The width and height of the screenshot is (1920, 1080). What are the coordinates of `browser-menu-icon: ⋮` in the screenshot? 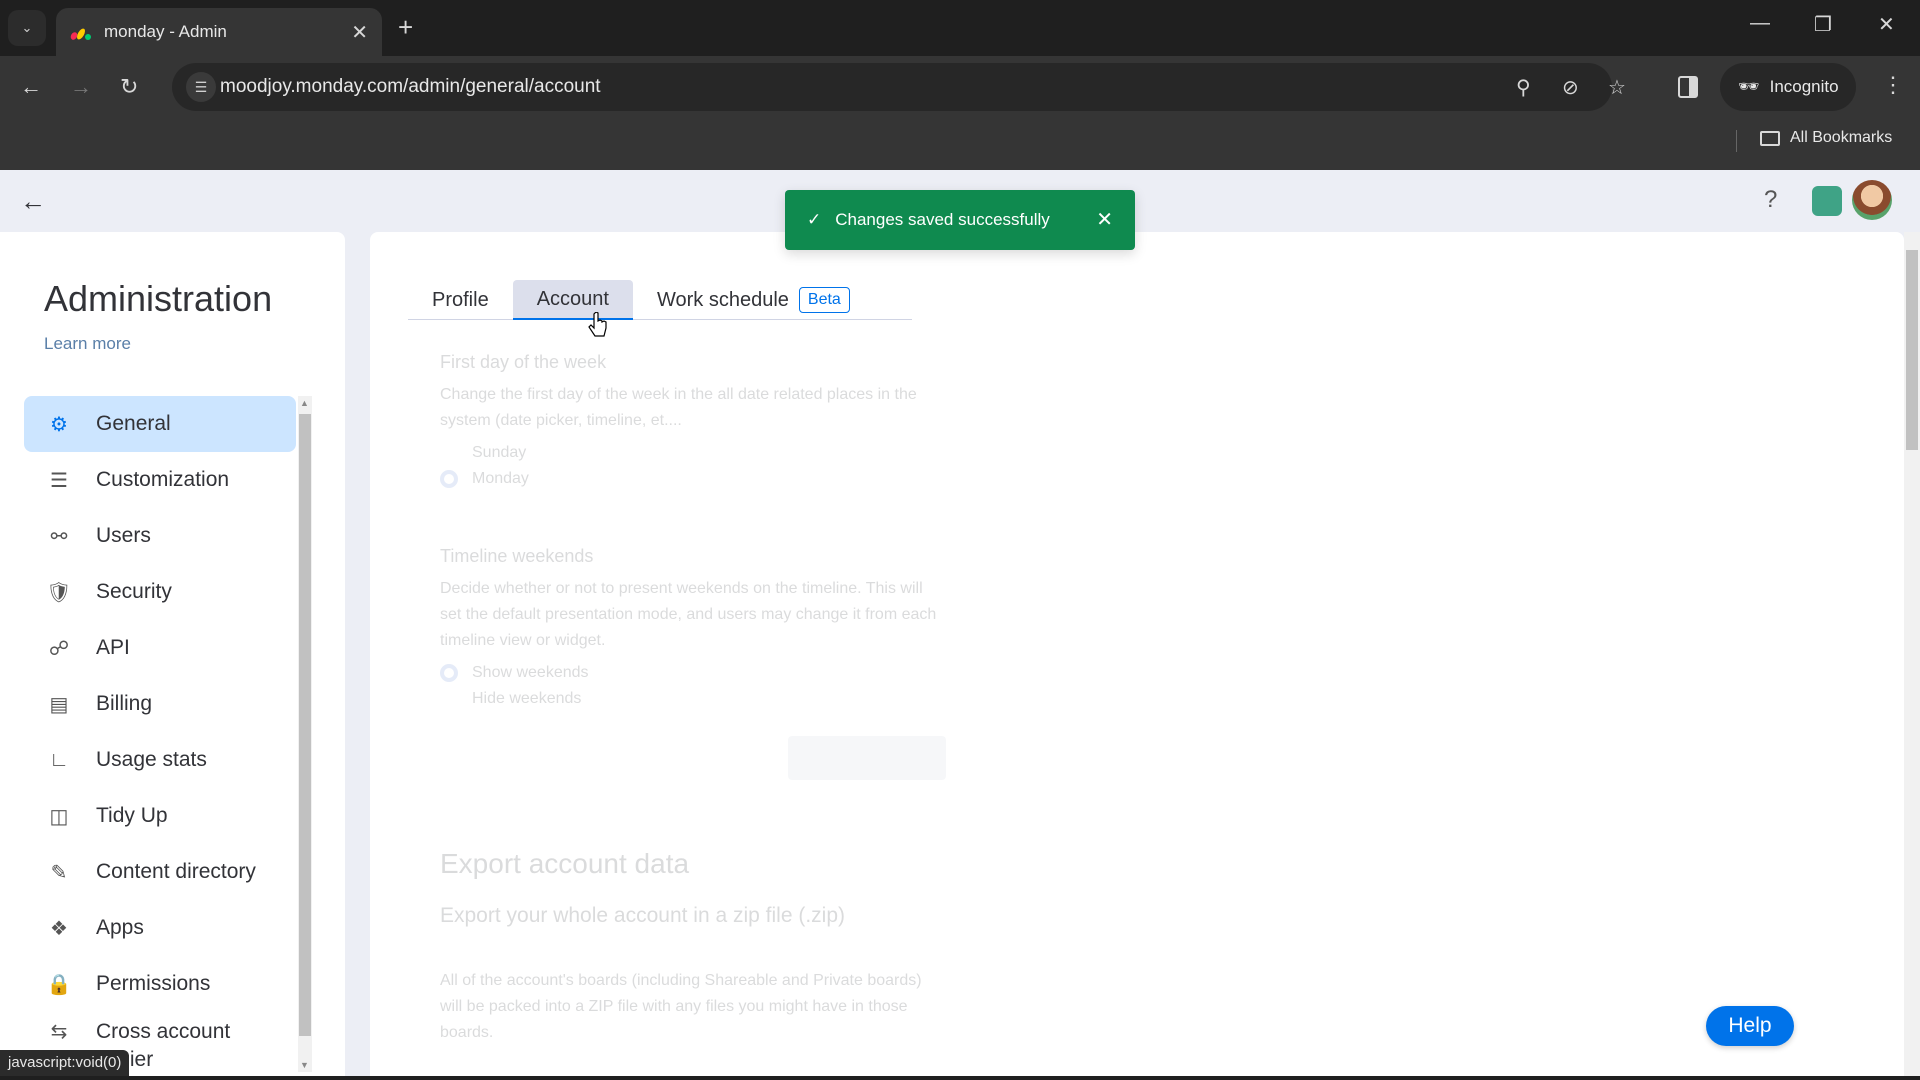 It's located at (1893, 85).